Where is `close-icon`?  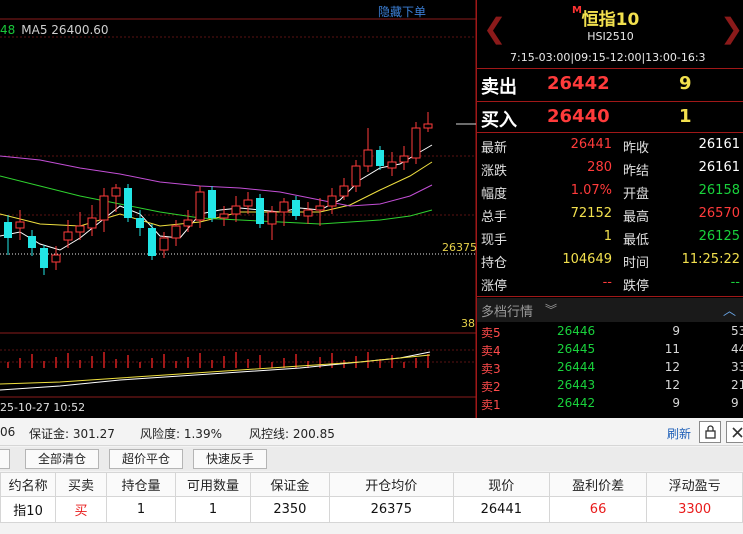
close-icon is located at coordinates (737, 432).